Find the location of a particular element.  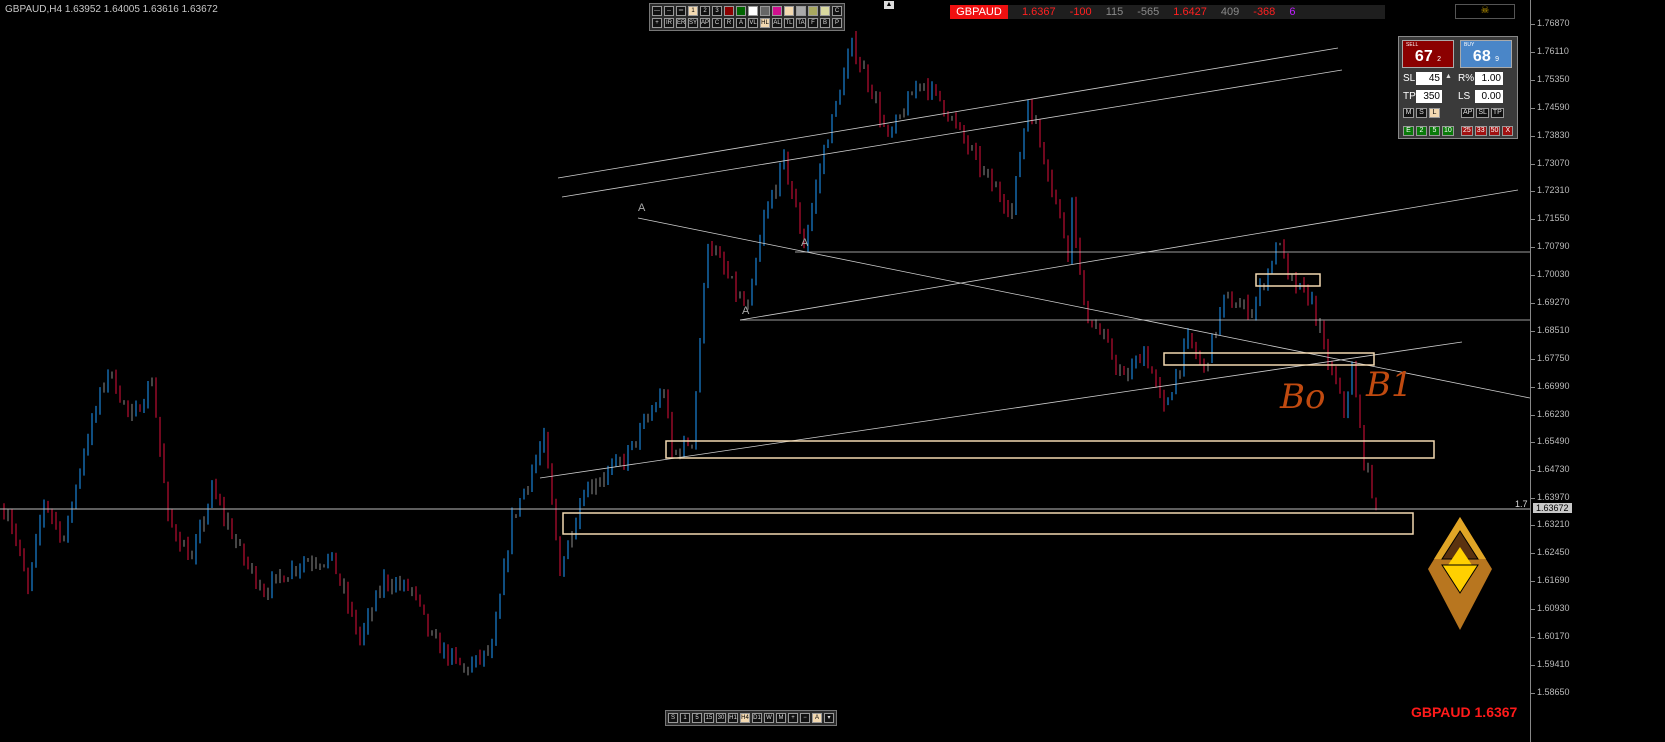

ticker-value: 1.6427 is located at coordinates (1190, 12).